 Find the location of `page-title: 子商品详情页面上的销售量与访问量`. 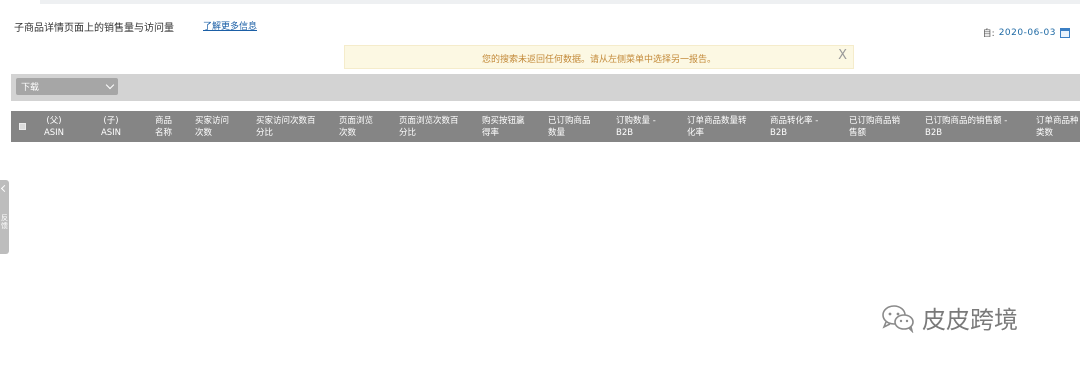

page-title: 子商品详情页面上的销售量与访问量 is located at coordinates (94, 28).